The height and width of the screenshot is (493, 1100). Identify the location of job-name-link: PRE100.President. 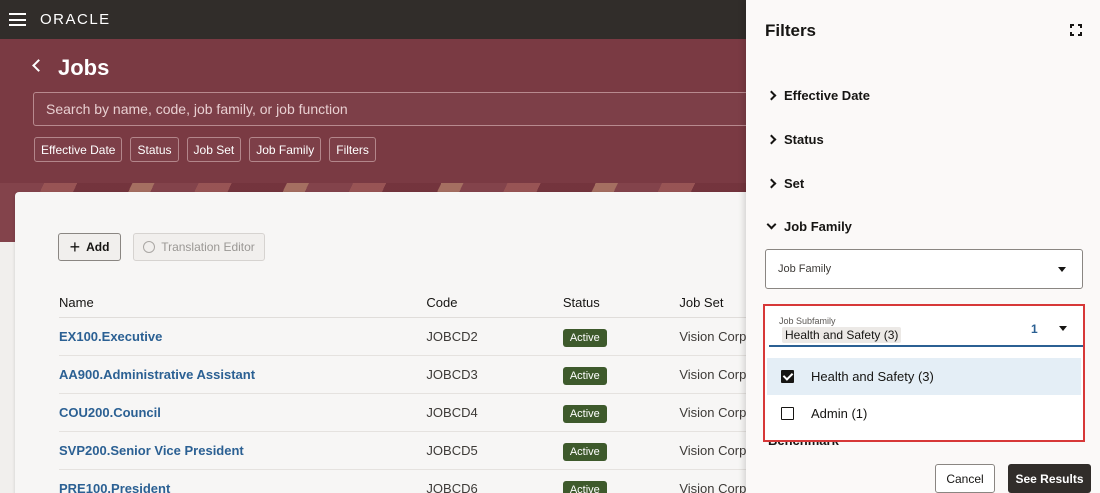
(242, 487).